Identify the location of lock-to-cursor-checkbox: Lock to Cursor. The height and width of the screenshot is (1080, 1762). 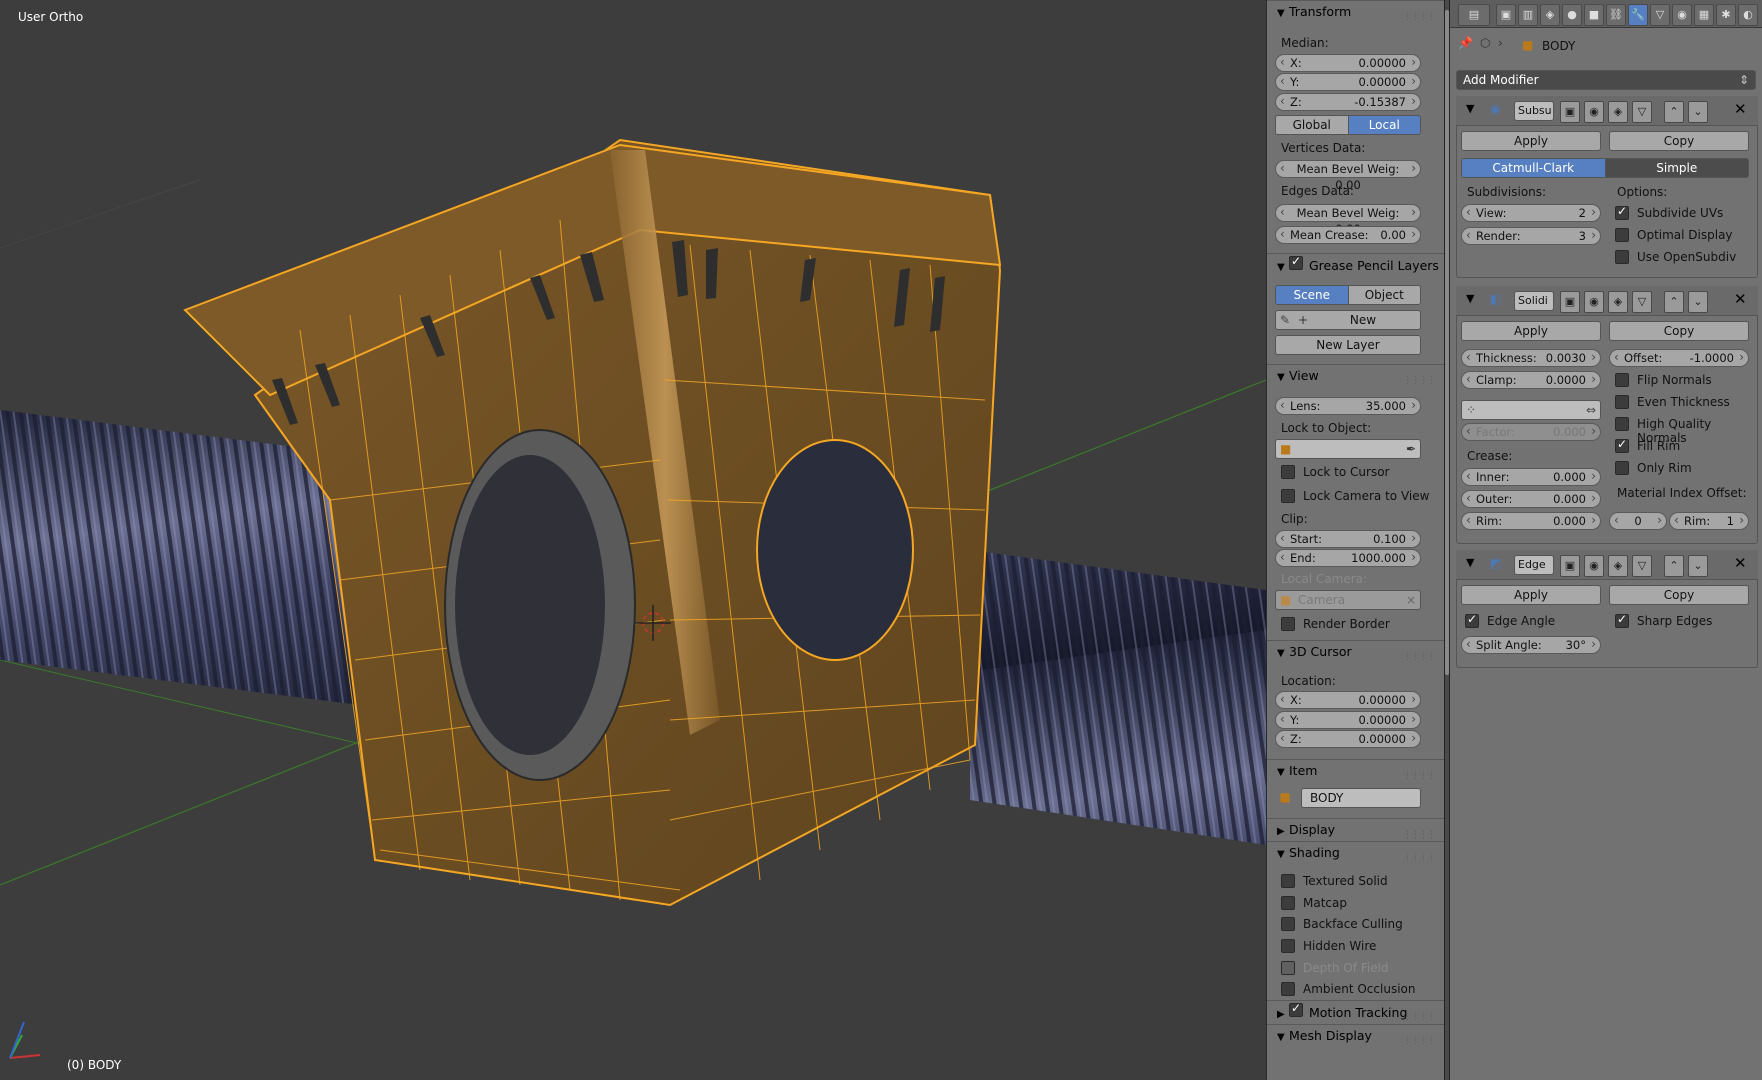
(1335, 473).